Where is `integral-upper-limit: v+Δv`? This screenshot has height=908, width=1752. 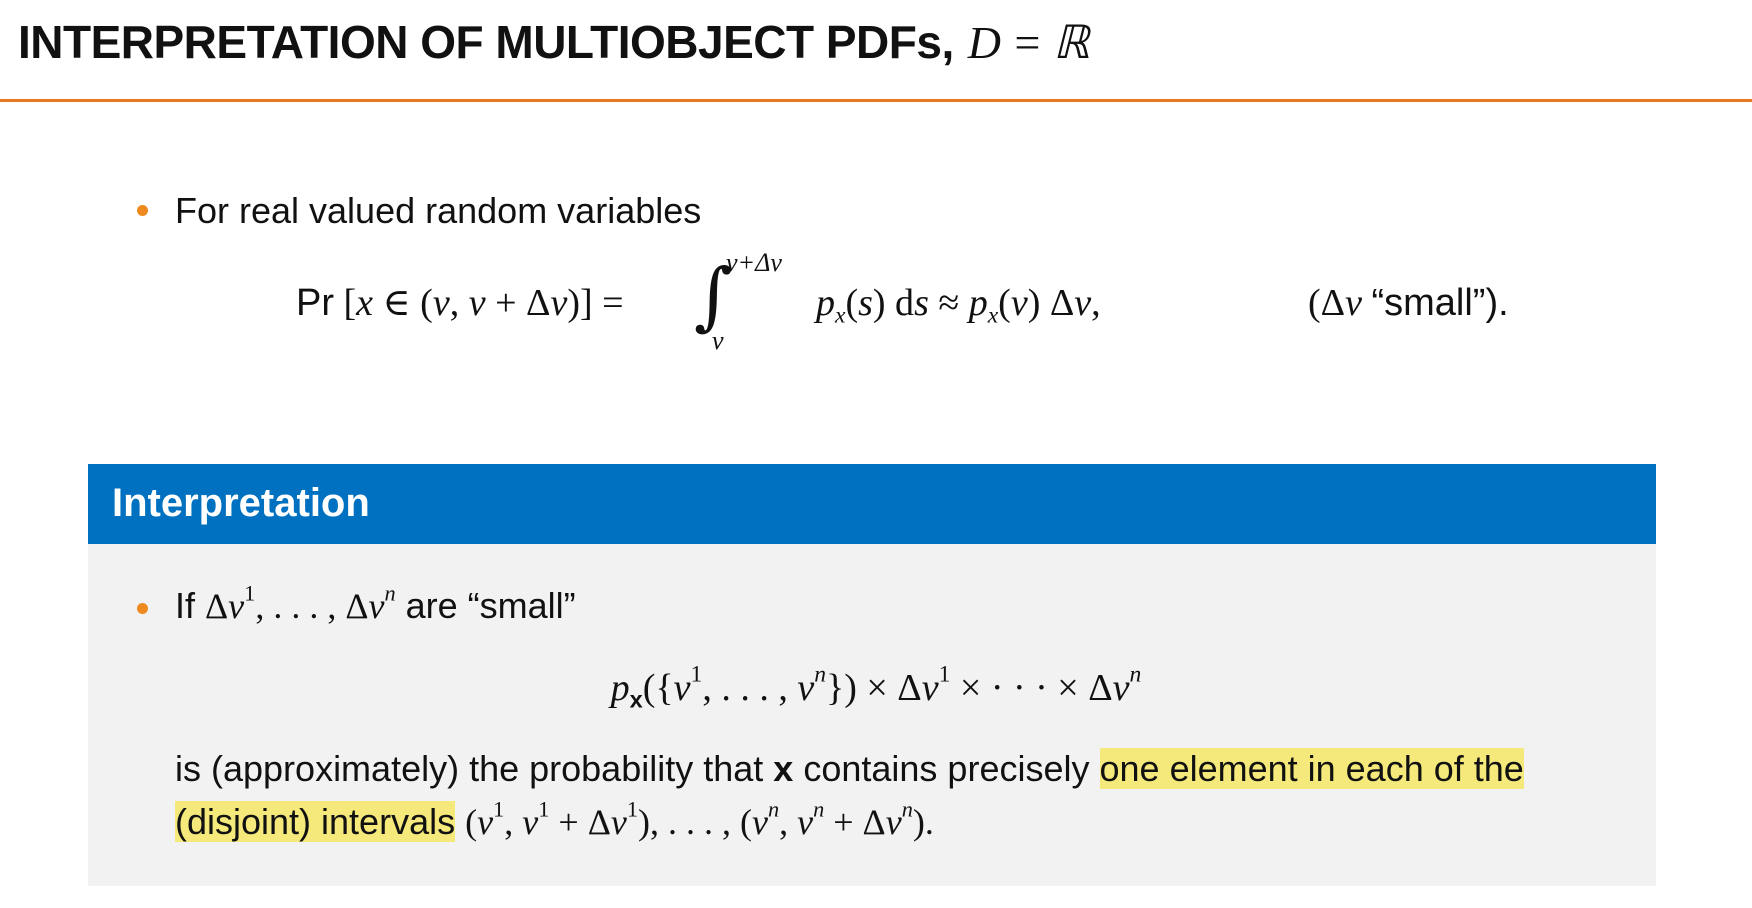 integral-upper-limit: v+Δv is located at coordinates (754, 262).